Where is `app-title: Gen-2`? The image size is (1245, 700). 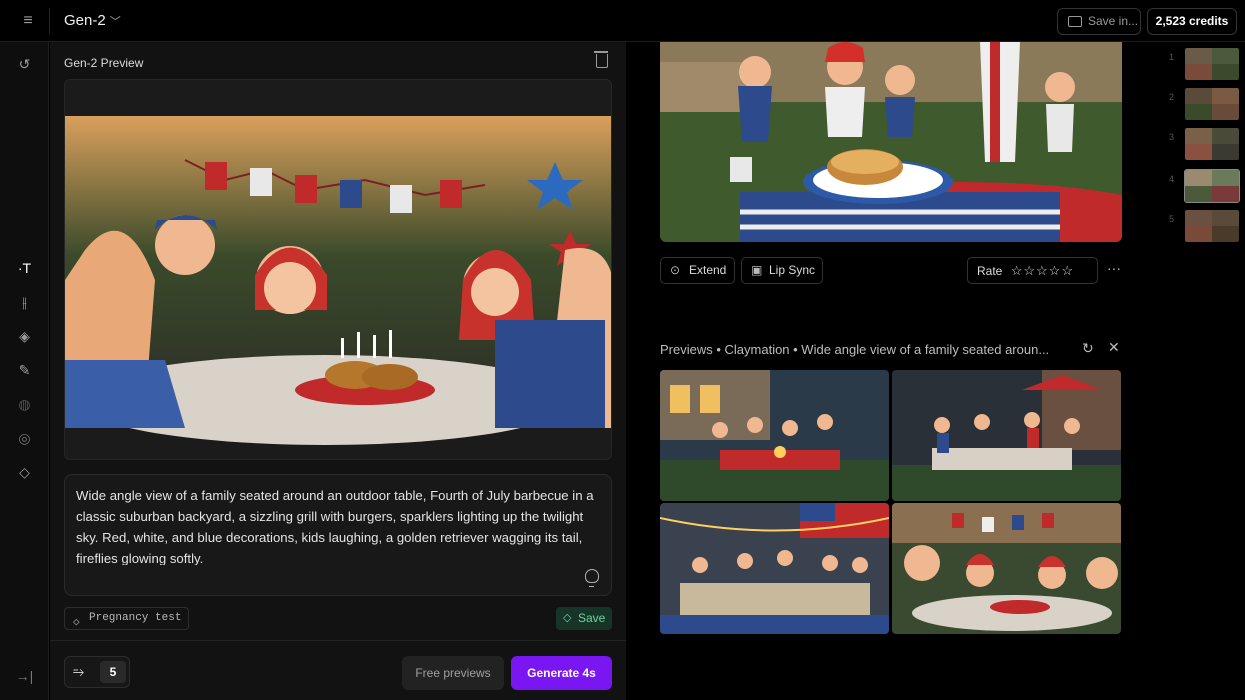 app-title: Gen-2 is located at coordinates (85, 20).